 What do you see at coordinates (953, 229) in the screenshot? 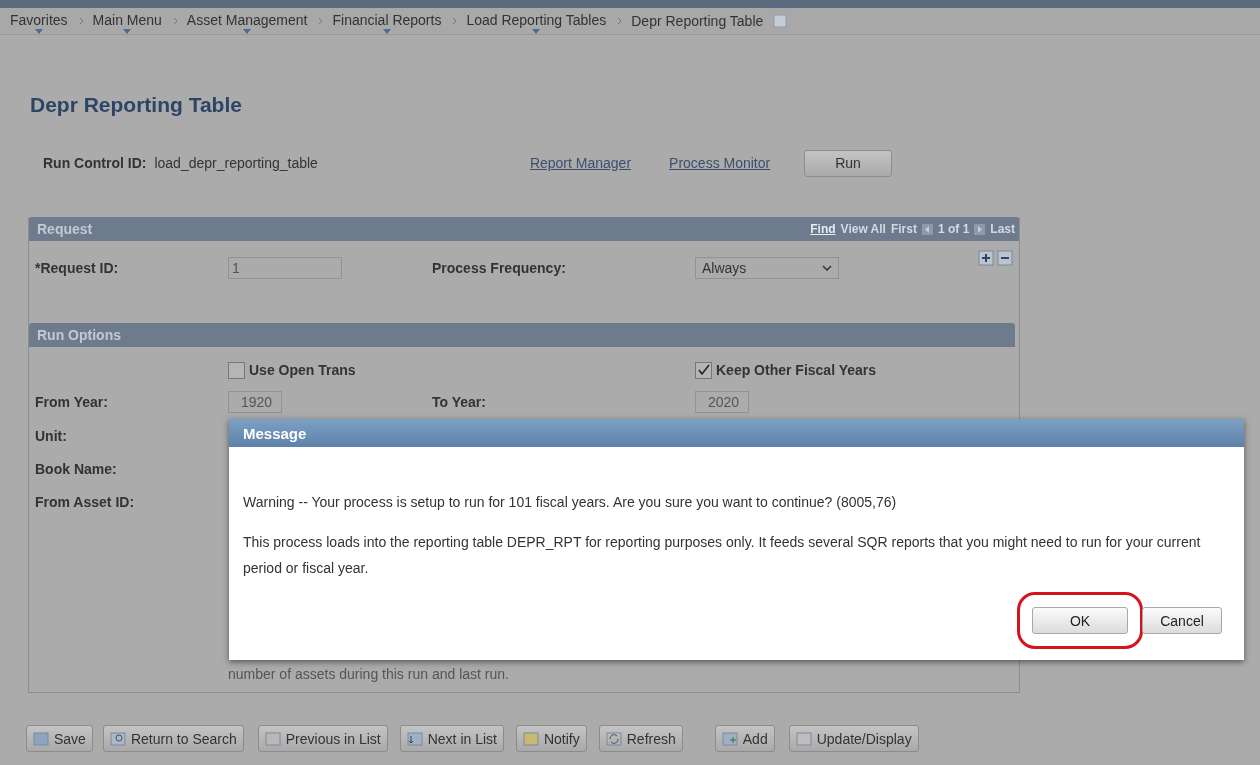
I see `page-count: 1 of 1` at bounding box center [953, 229].